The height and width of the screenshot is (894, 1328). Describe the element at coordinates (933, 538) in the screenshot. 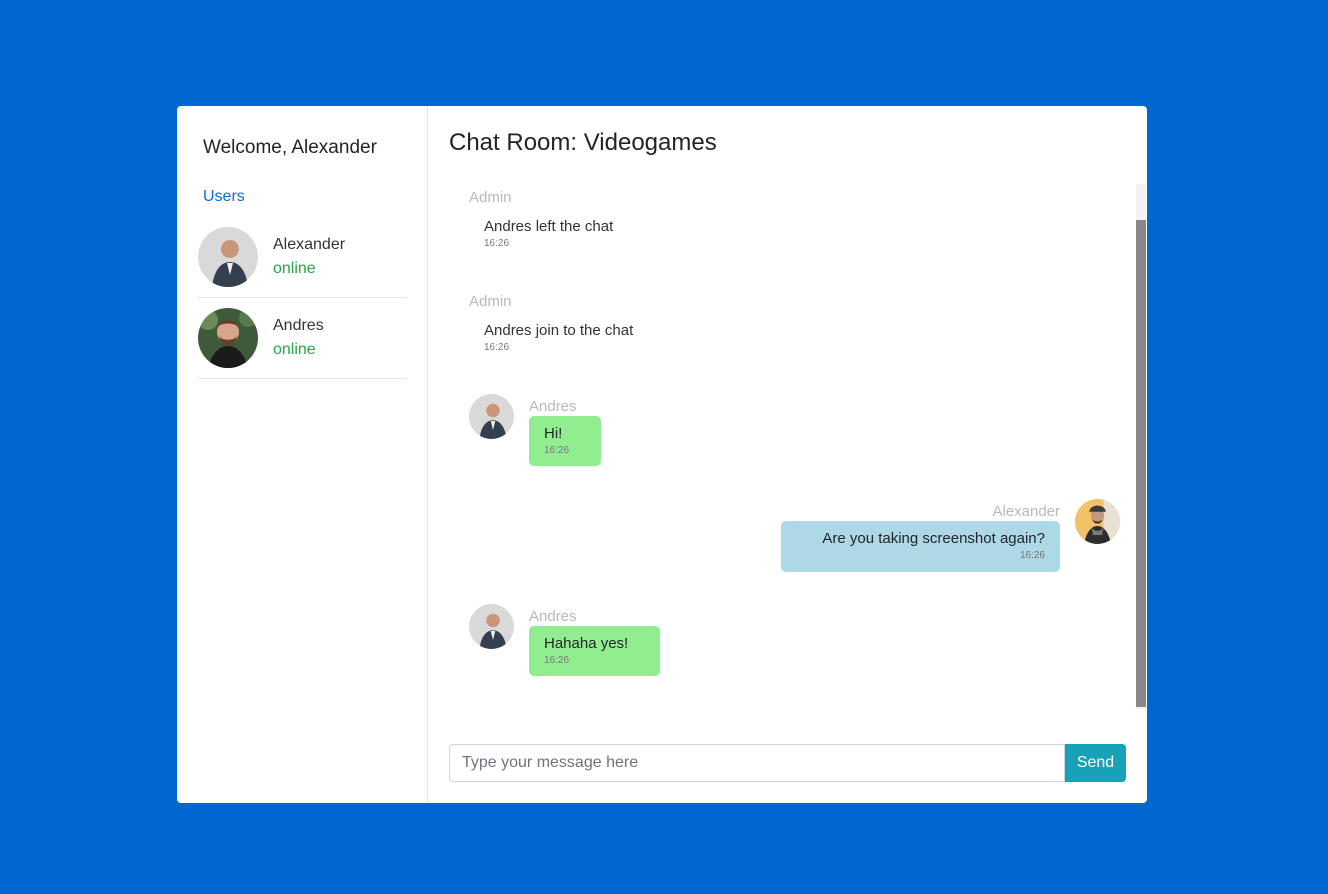

I see `message-text: Are you taking screenshot again?` at that location.